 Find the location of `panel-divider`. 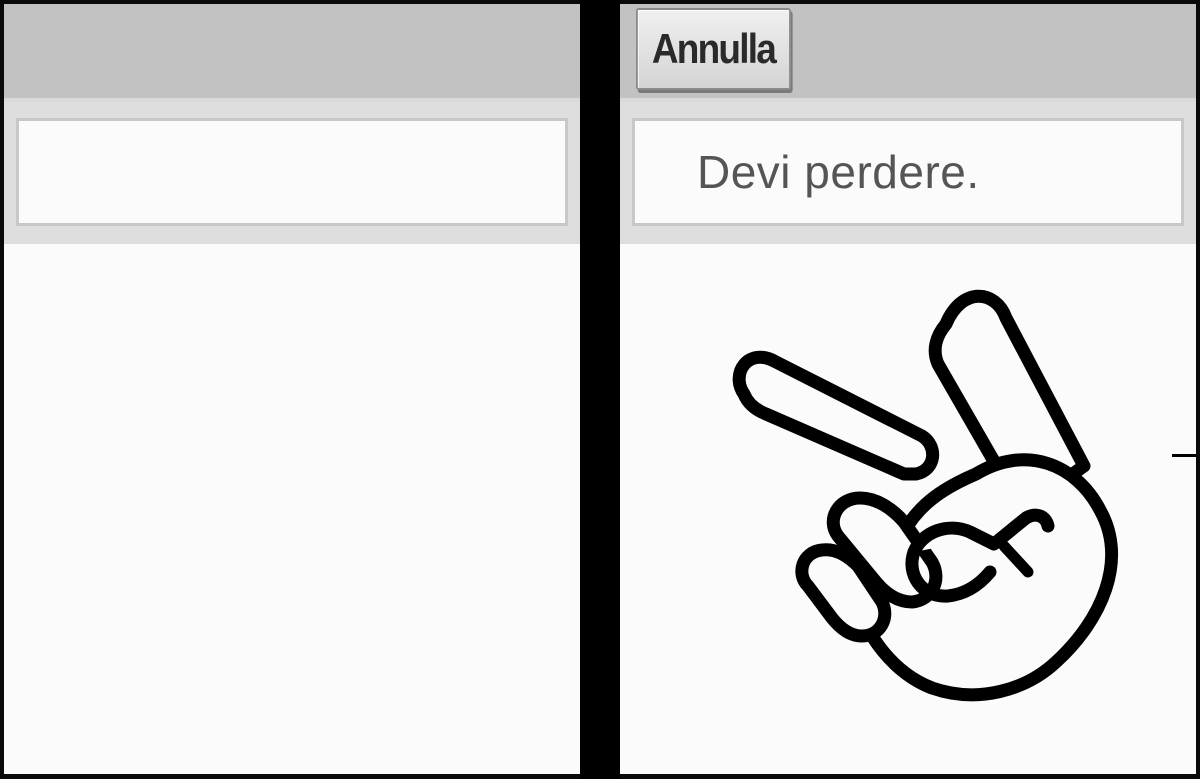

panel-divider is located at coordinates (600, 389).